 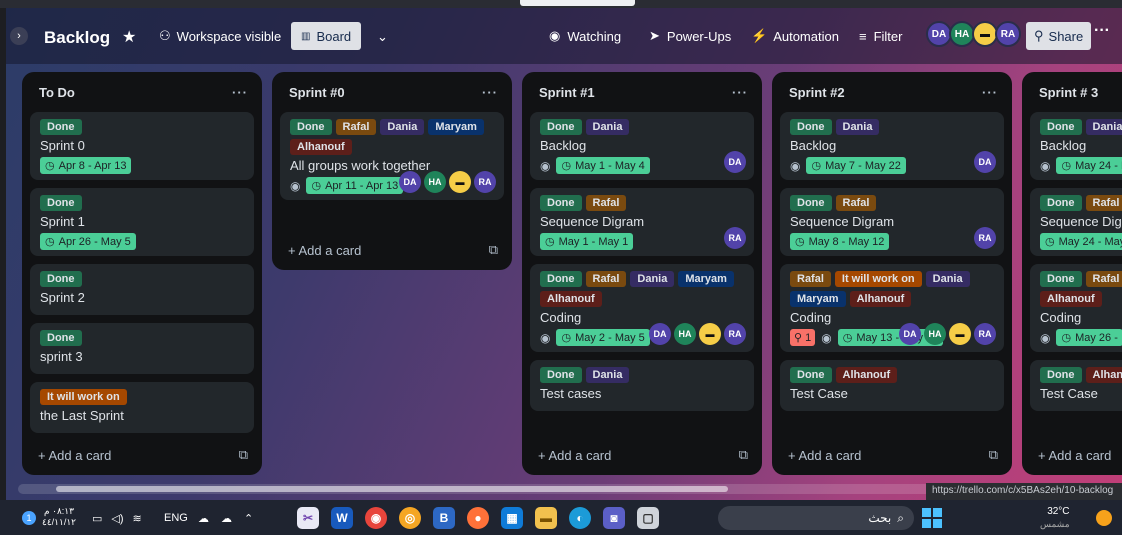 I want to click on clock: ٠٨:١٣ م ٤٤/١١/١٢, so click(x=59, y=516).